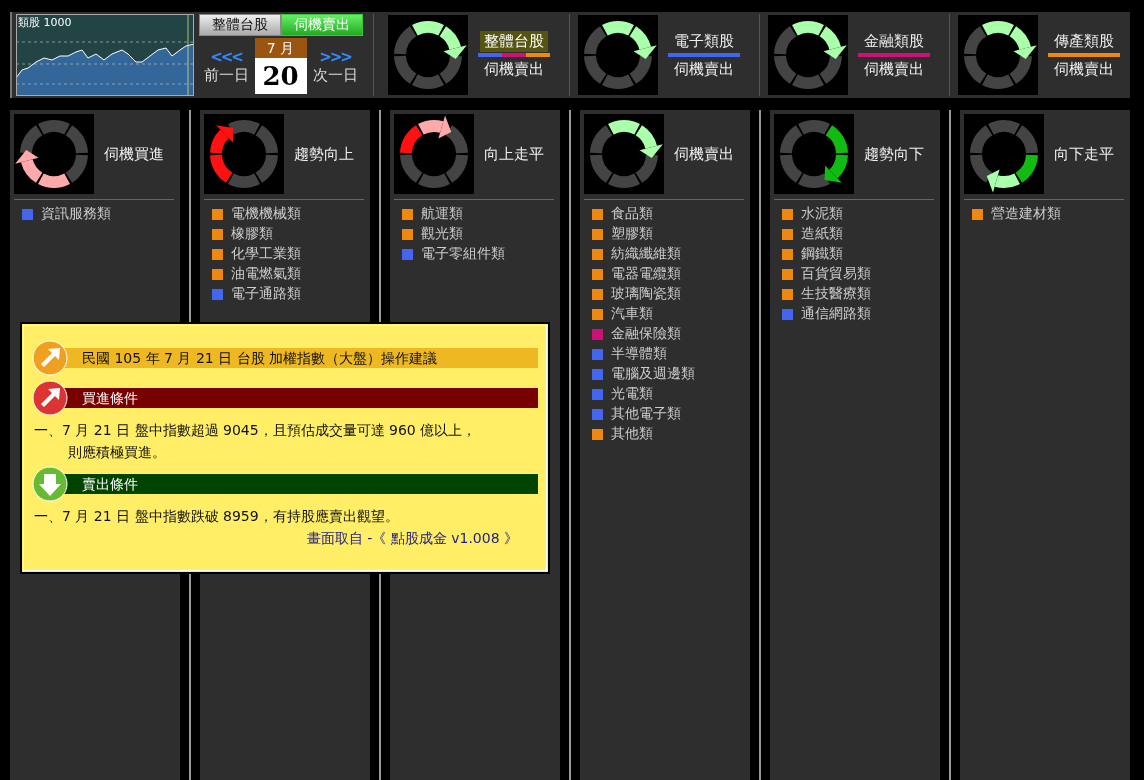 This screenshot has height=780, width=1144. What do you see at coordinates (836, 314) in the screenshot?
I see `sector-name: 通信網路類` at bounding box center [836, 314].